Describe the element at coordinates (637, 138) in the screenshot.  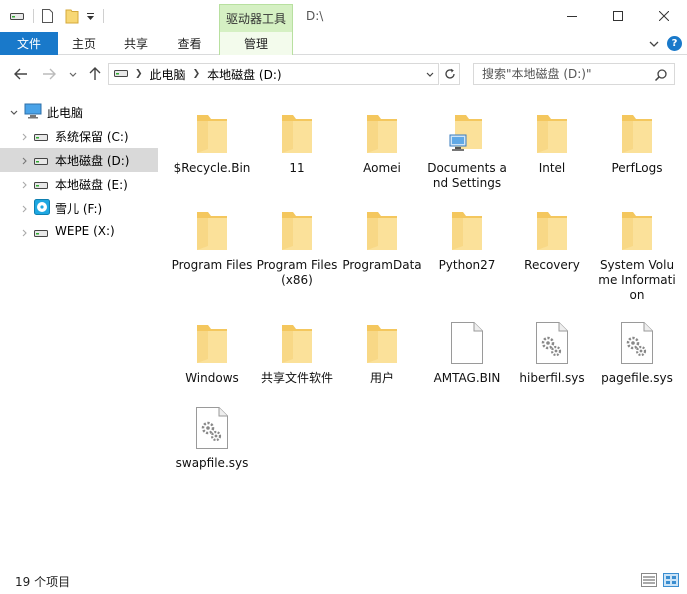
I see `file-item: PerfLogs` at that location.